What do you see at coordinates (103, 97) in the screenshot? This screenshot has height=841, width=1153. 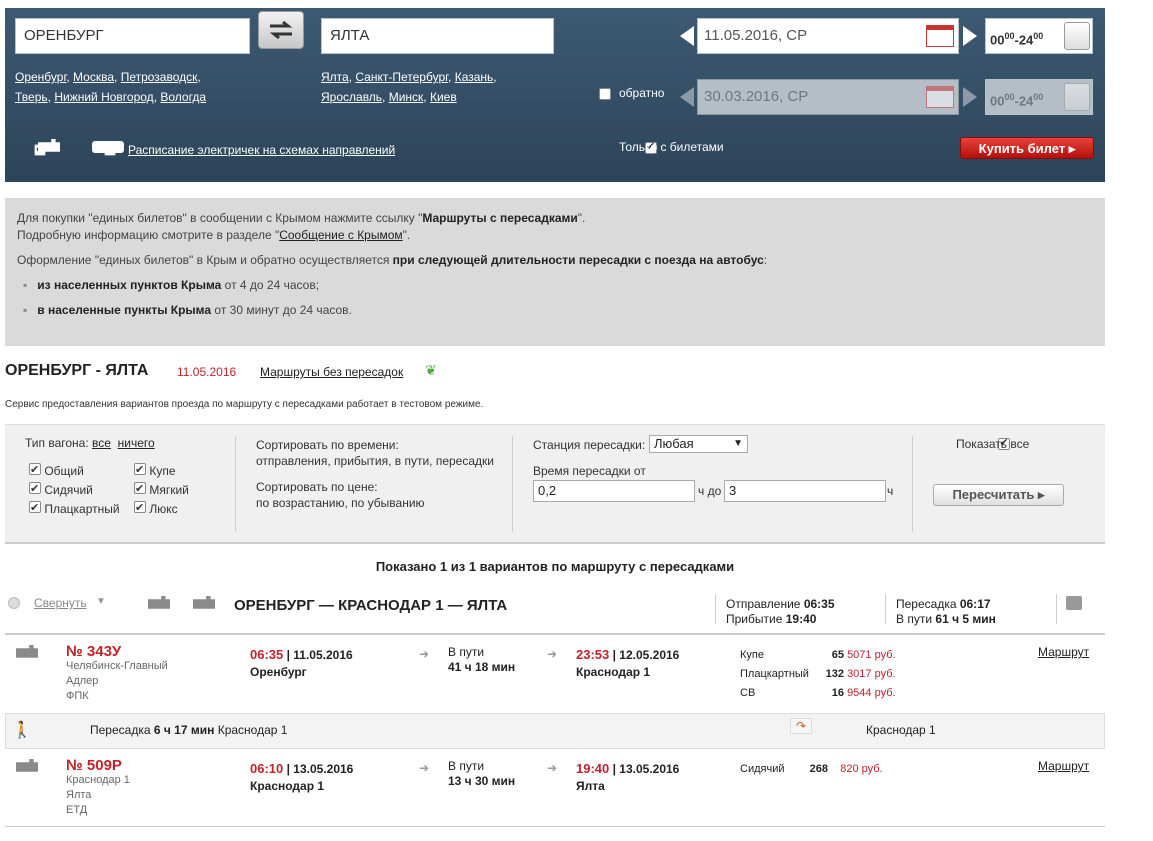 I see `suggest-link: Нижний Новгород` at bounding box center [103, 97].